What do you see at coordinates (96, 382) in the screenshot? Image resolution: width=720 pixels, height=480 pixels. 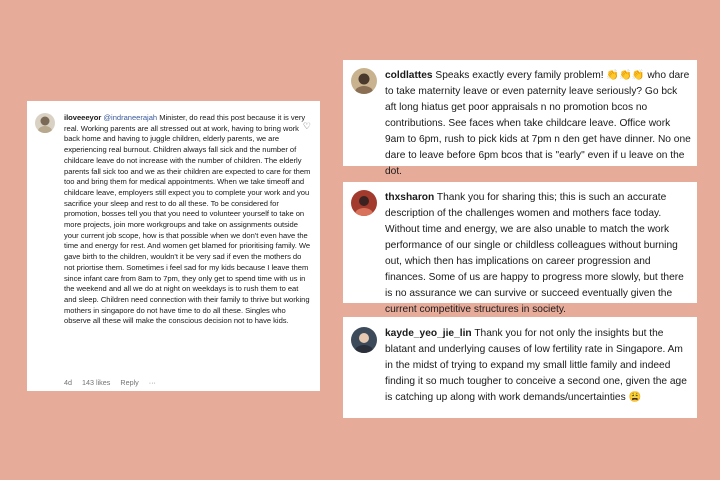 I see `likes-count: 143 likes` at bounding box center [96, 382].